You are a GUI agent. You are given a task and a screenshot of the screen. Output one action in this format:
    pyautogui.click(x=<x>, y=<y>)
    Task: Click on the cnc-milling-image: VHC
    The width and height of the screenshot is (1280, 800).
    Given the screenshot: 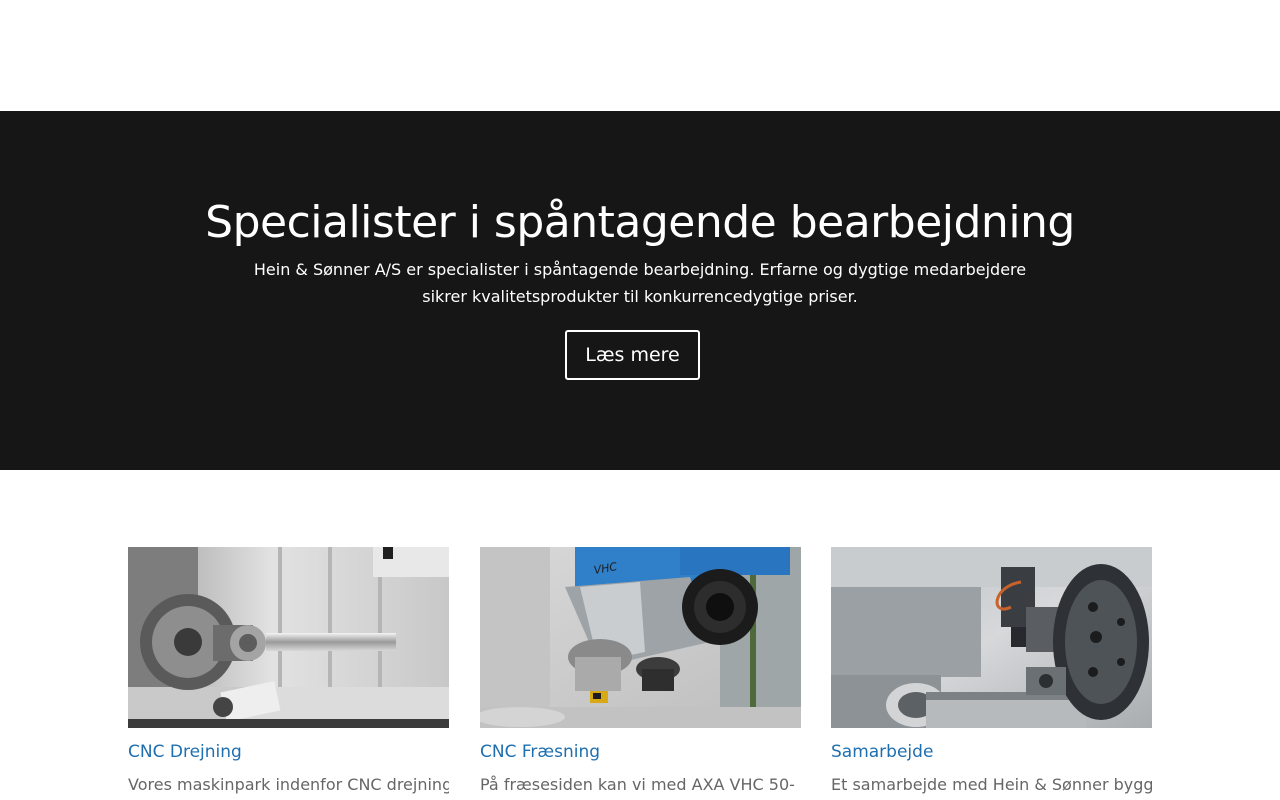 What is the action you would take?
    pyautogui.click(x=640, y=637)
    